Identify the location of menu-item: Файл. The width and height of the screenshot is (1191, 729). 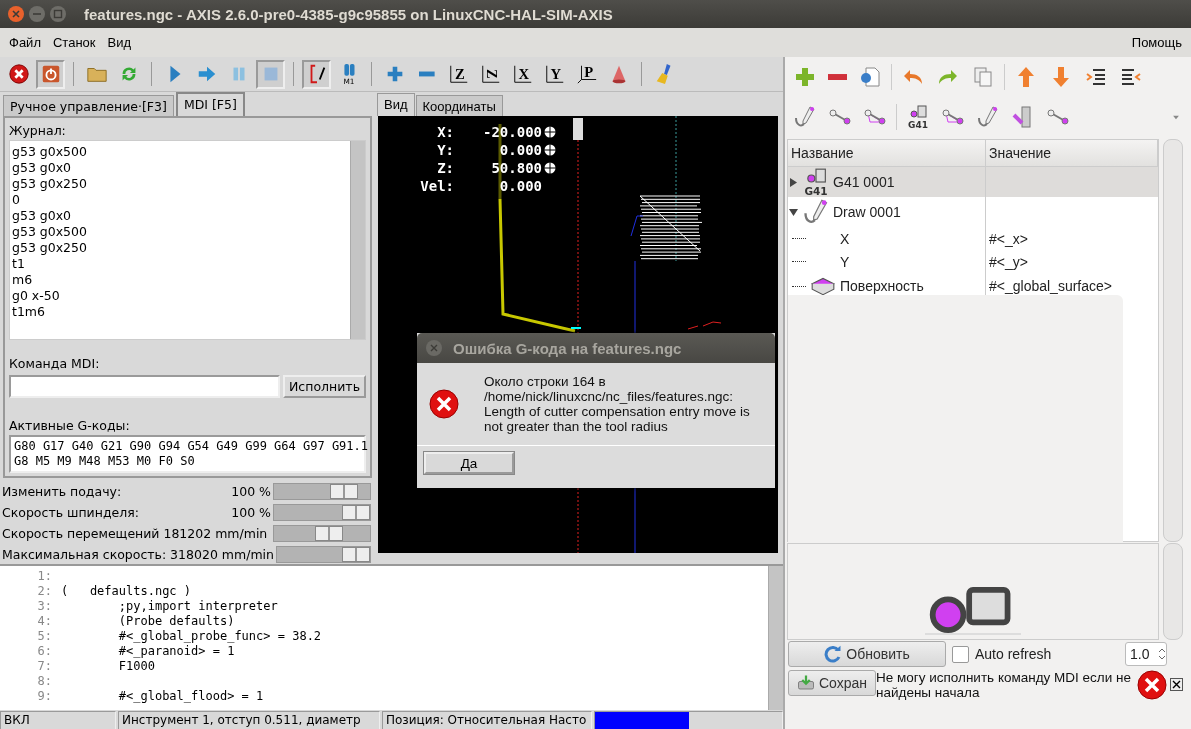
(25, 42).